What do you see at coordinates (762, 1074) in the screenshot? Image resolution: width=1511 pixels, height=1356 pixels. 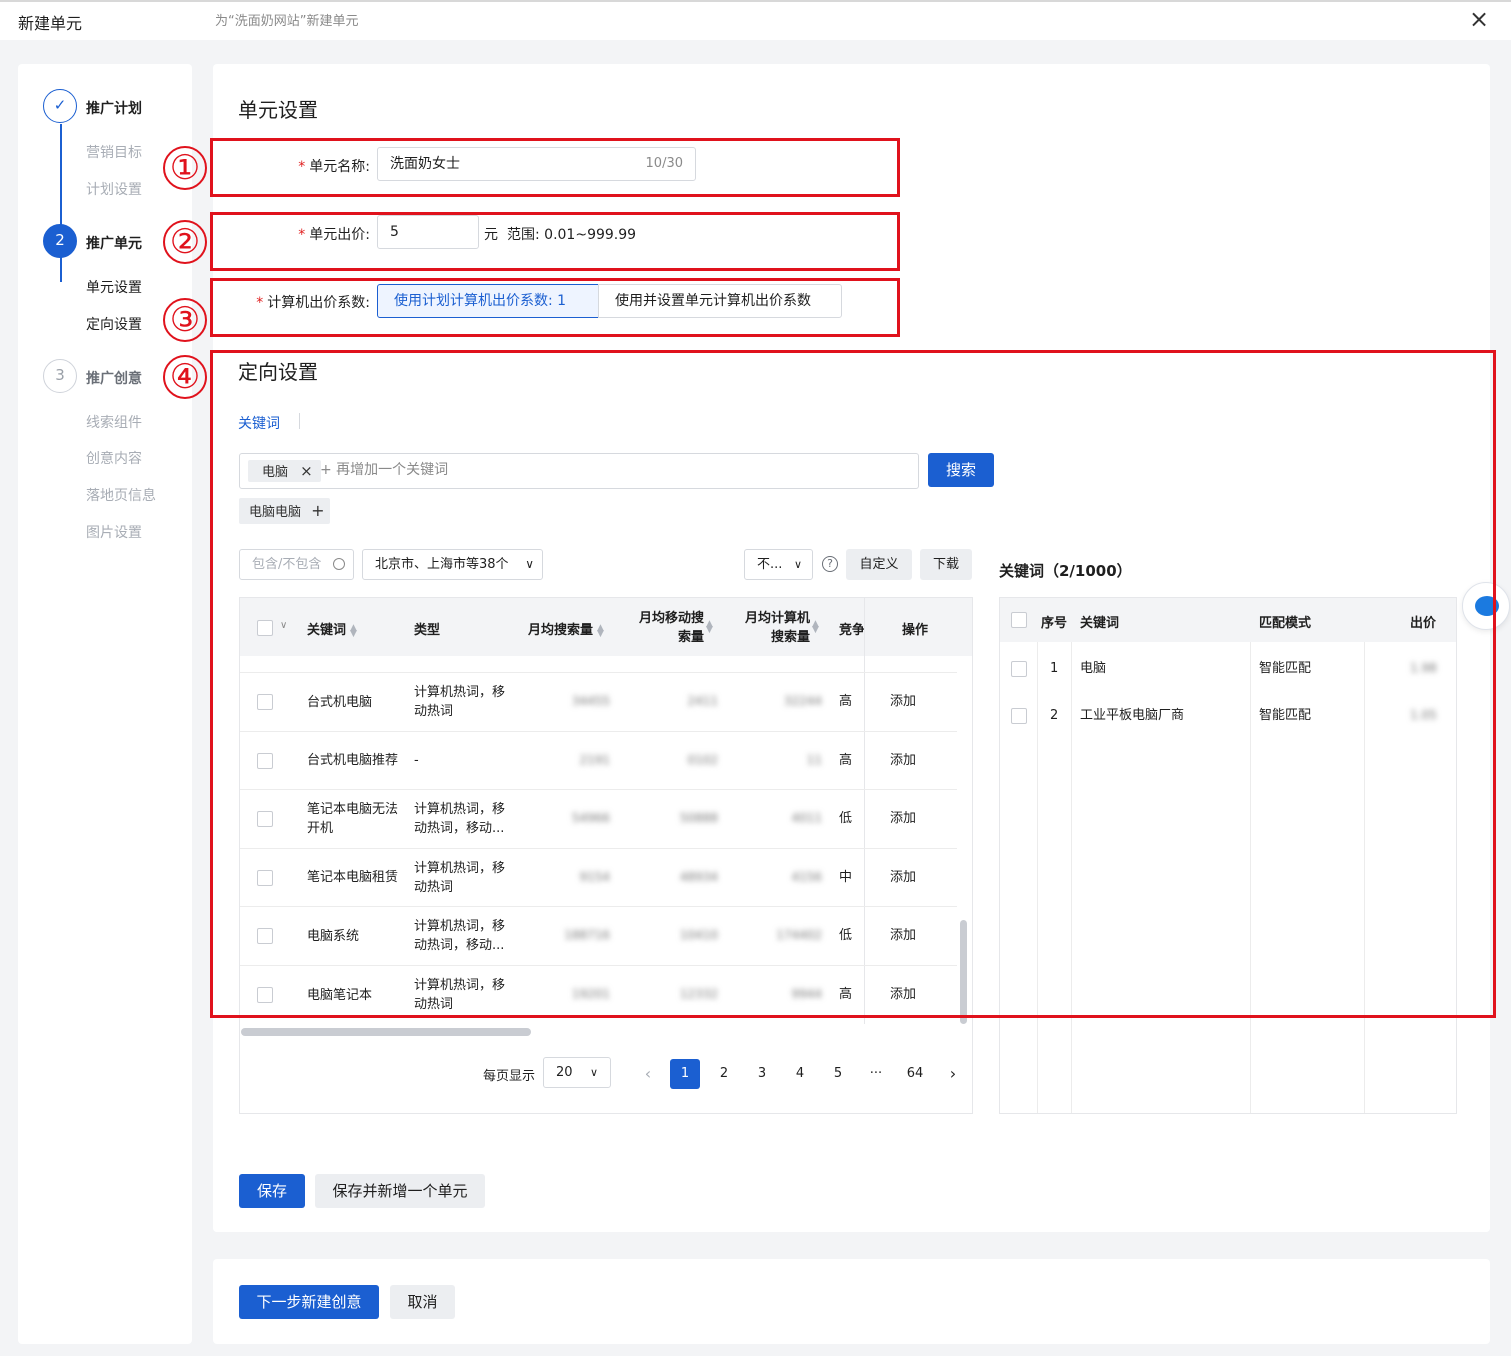 I see `page-3: 3` at bounding box center [762, 1074].